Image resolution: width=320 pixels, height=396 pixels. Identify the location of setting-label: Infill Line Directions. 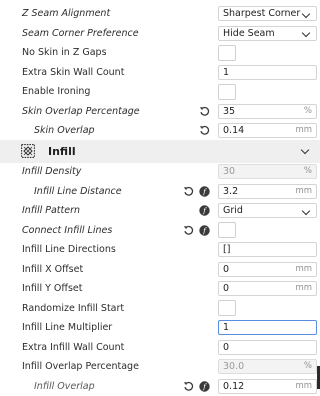
(69, 250).